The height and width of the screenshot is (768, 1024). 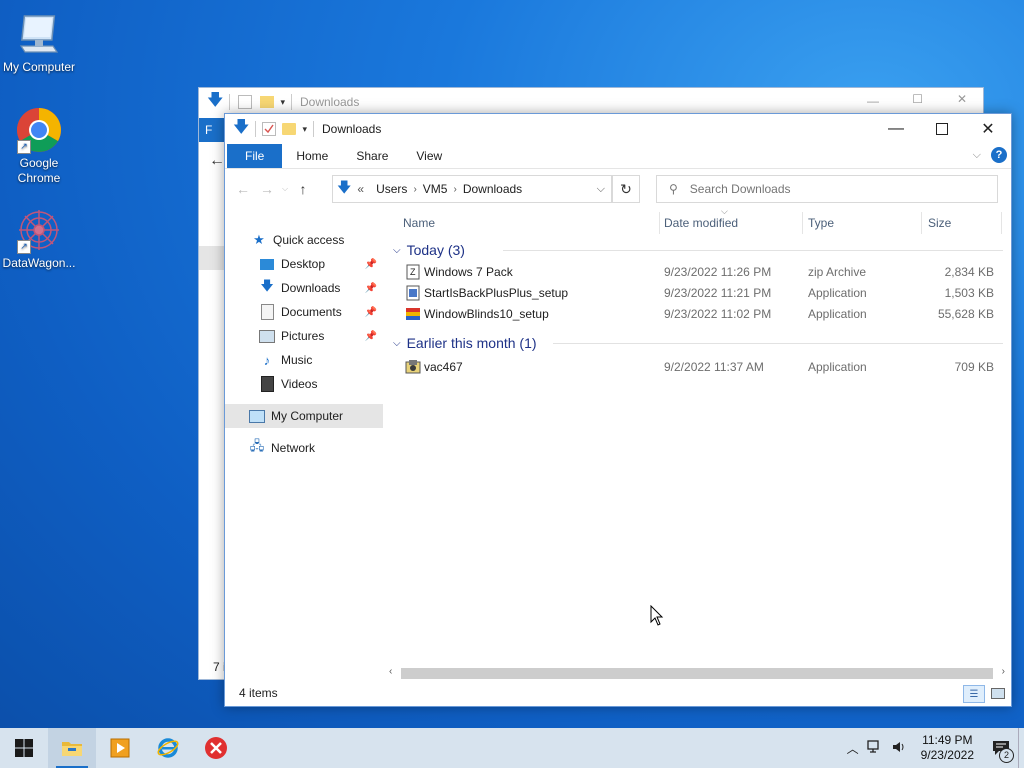 What do you see at coordinates (947, 748) in the screenshot?
I see `clock: 11:49 PM 9/23/2022` at bounding box center [947, 748].